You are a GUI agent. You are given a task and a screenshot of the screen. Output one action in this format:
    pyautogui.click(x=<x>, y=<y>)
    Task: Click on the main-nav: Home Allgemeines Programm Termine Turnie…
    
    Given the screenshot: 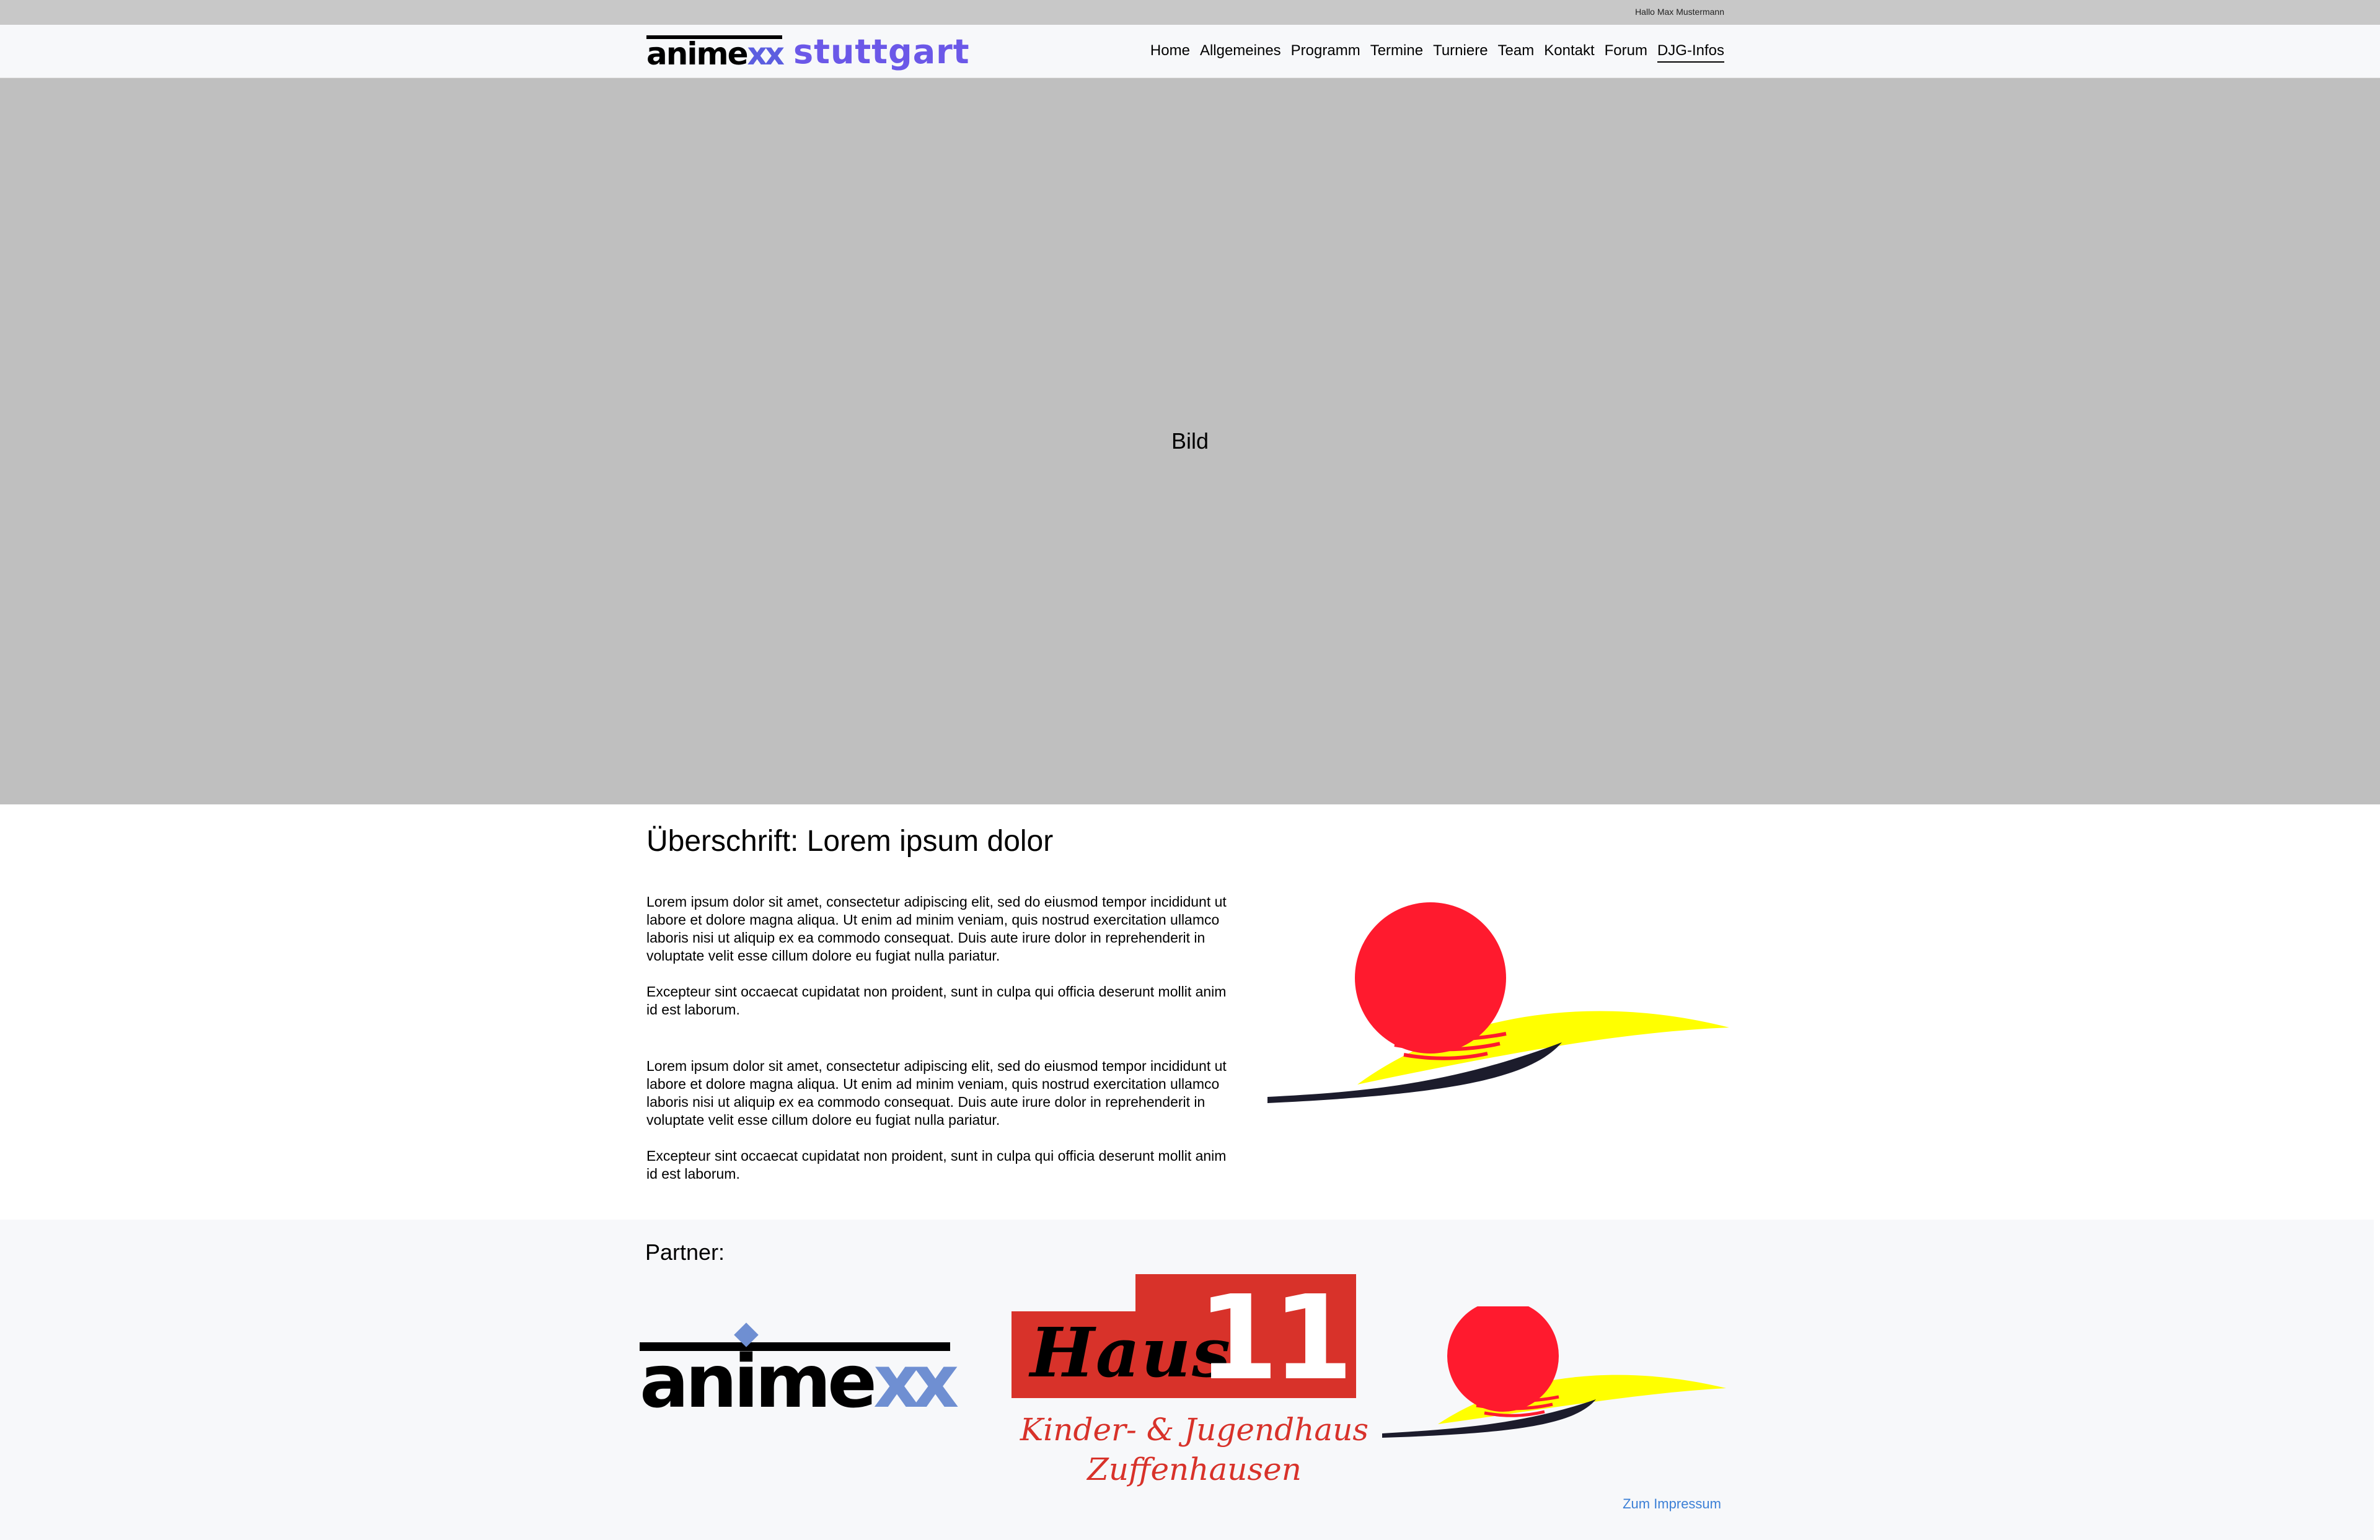 What is the action you would take?
    pyautogui.click(x=1437, y=52)
    